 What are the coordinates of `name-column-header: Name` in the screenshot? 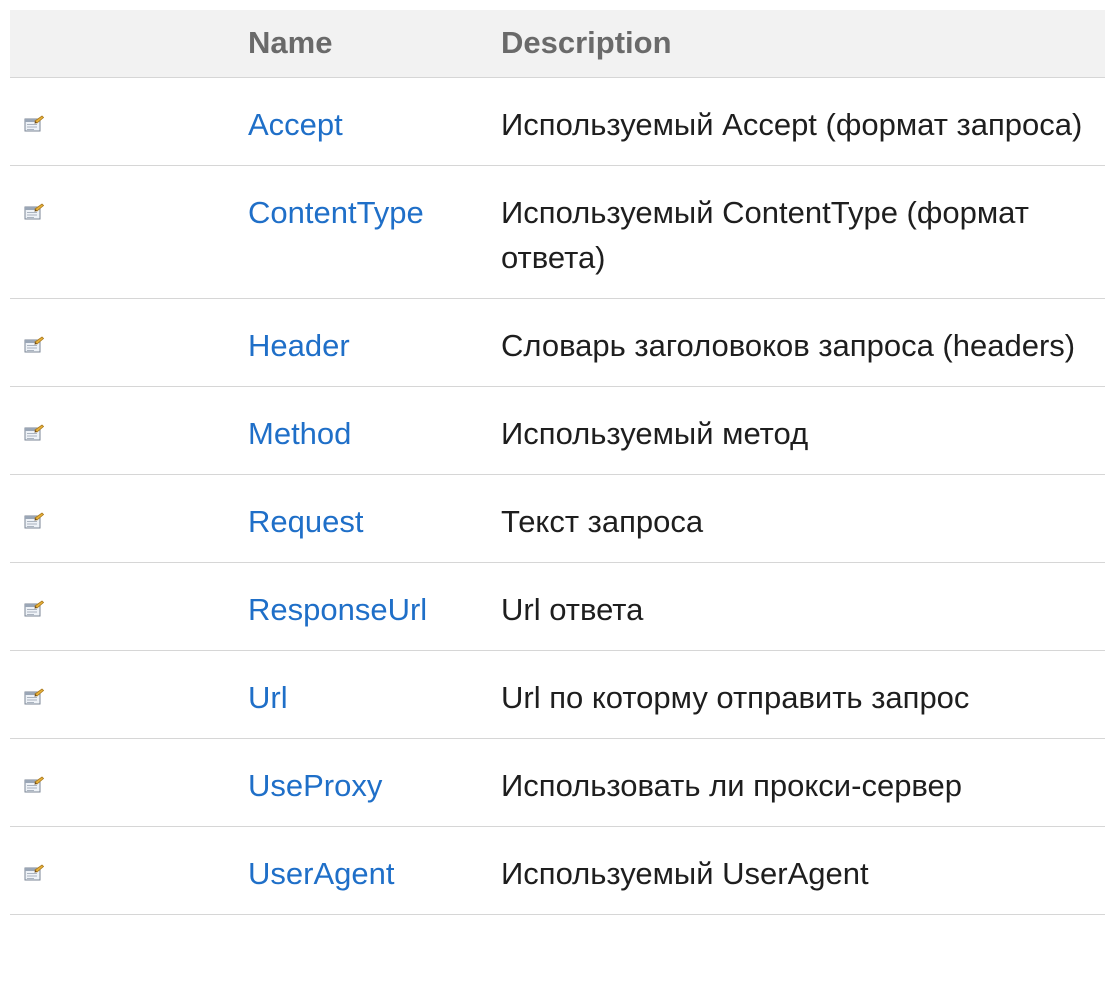 It's located at (364, 44).